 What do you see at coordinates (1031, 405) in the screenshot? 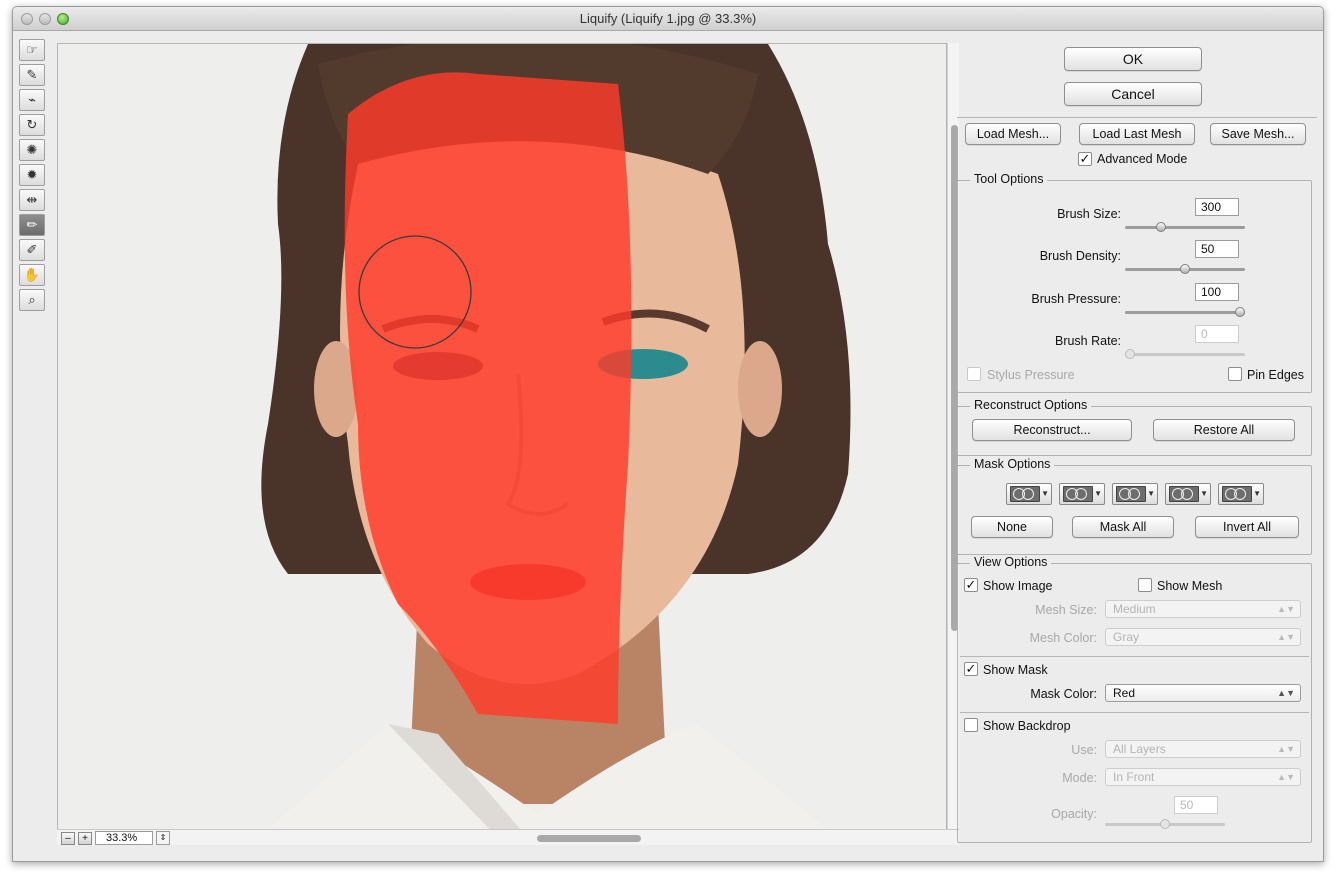
I see `reconstruct-options-legend: Reconstruct Options` at bounding box center [1031, 405].